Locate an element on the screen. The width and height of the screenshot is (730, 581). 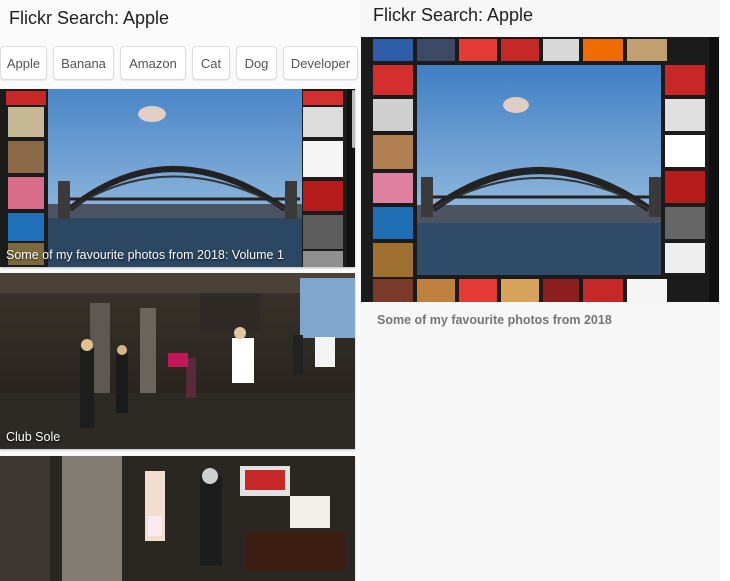
search-chip-bar: Apple Banana Amazon Cat Dog Developer is located at coordinates (179, 64).